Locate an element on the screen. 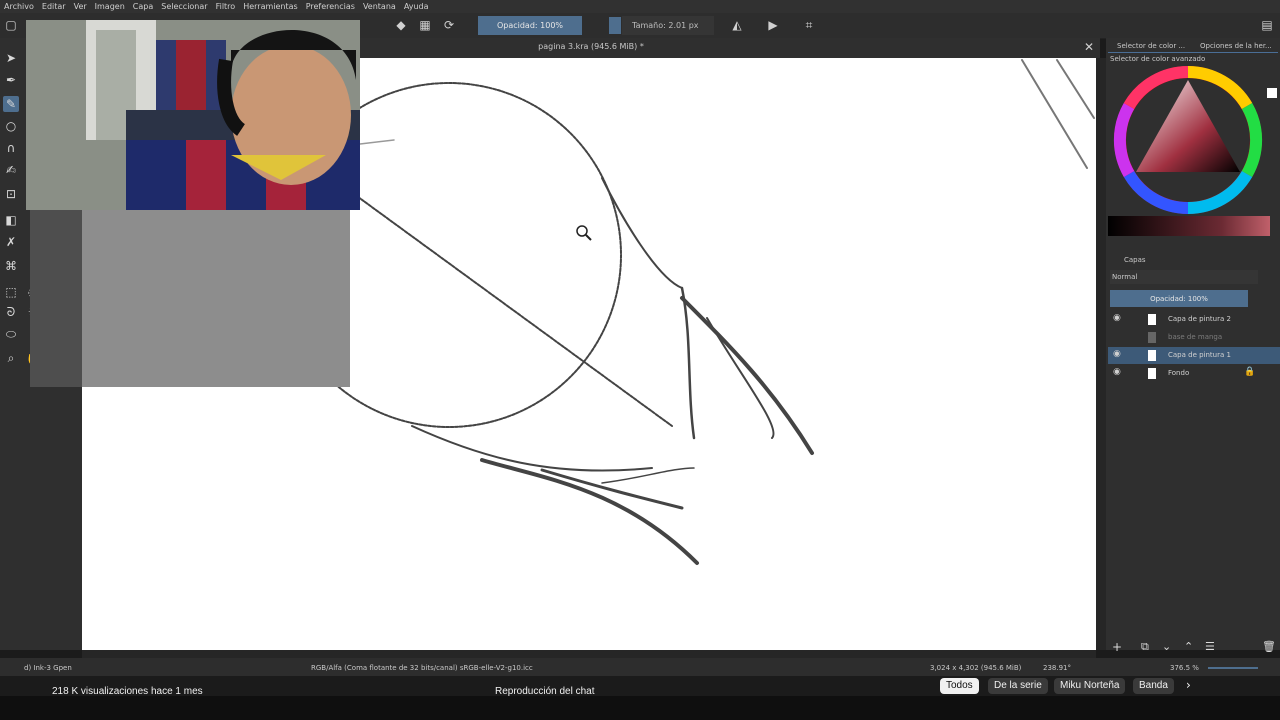  vertical-scrollbar is located at coordinates (1101, 354).